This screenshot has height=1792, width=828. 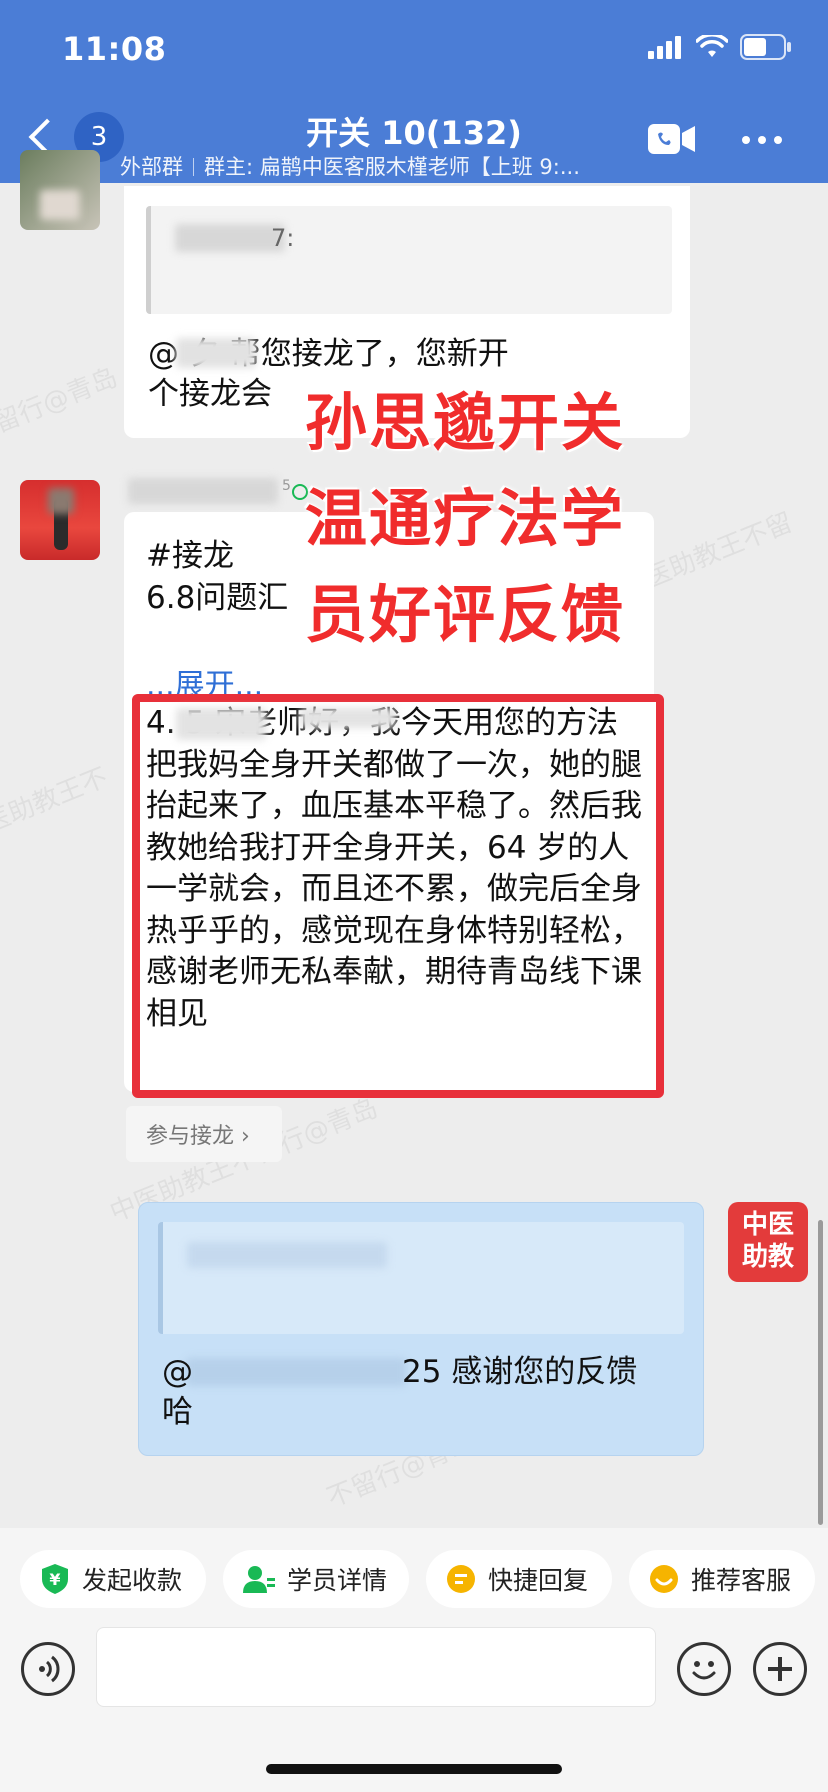 I want to click on more-options-button, so click(x=762, y=140).